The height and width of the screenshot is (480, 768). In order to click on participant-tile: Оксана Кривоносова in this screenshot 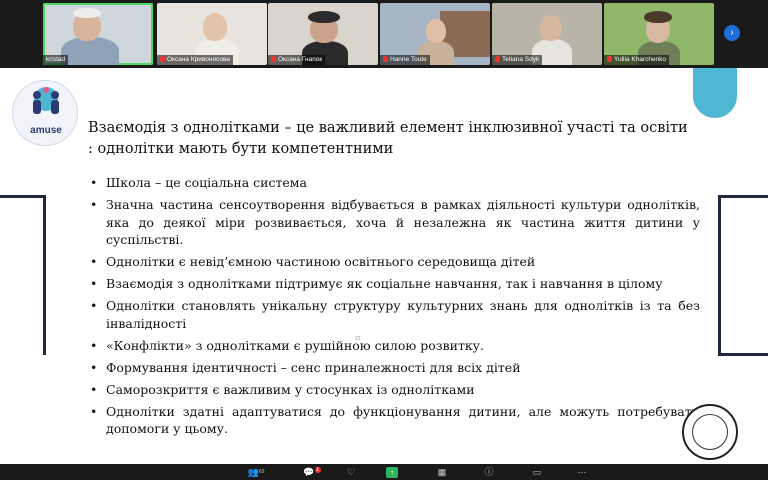, I will do `click(212, 34)`.